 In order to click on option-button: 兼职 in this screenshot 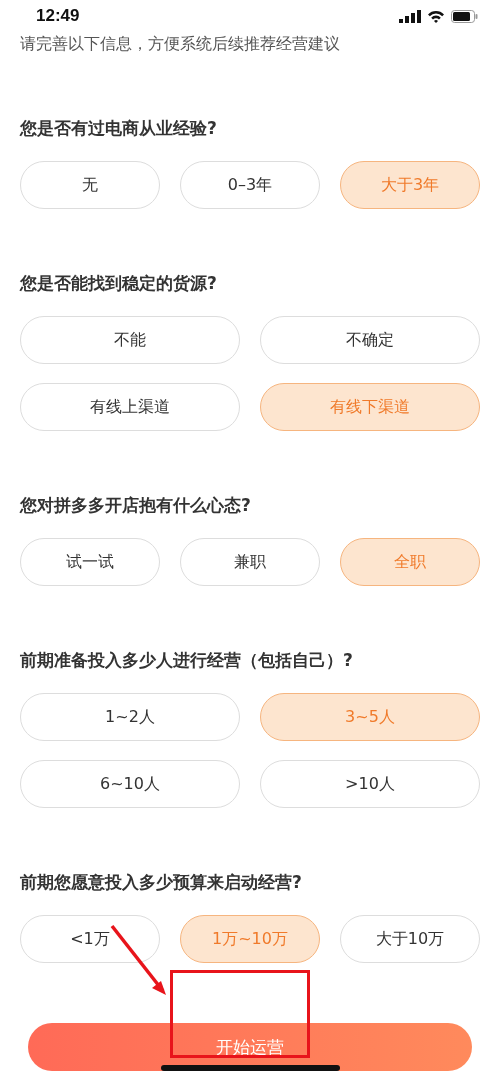, I will do `click(250, 562)`.